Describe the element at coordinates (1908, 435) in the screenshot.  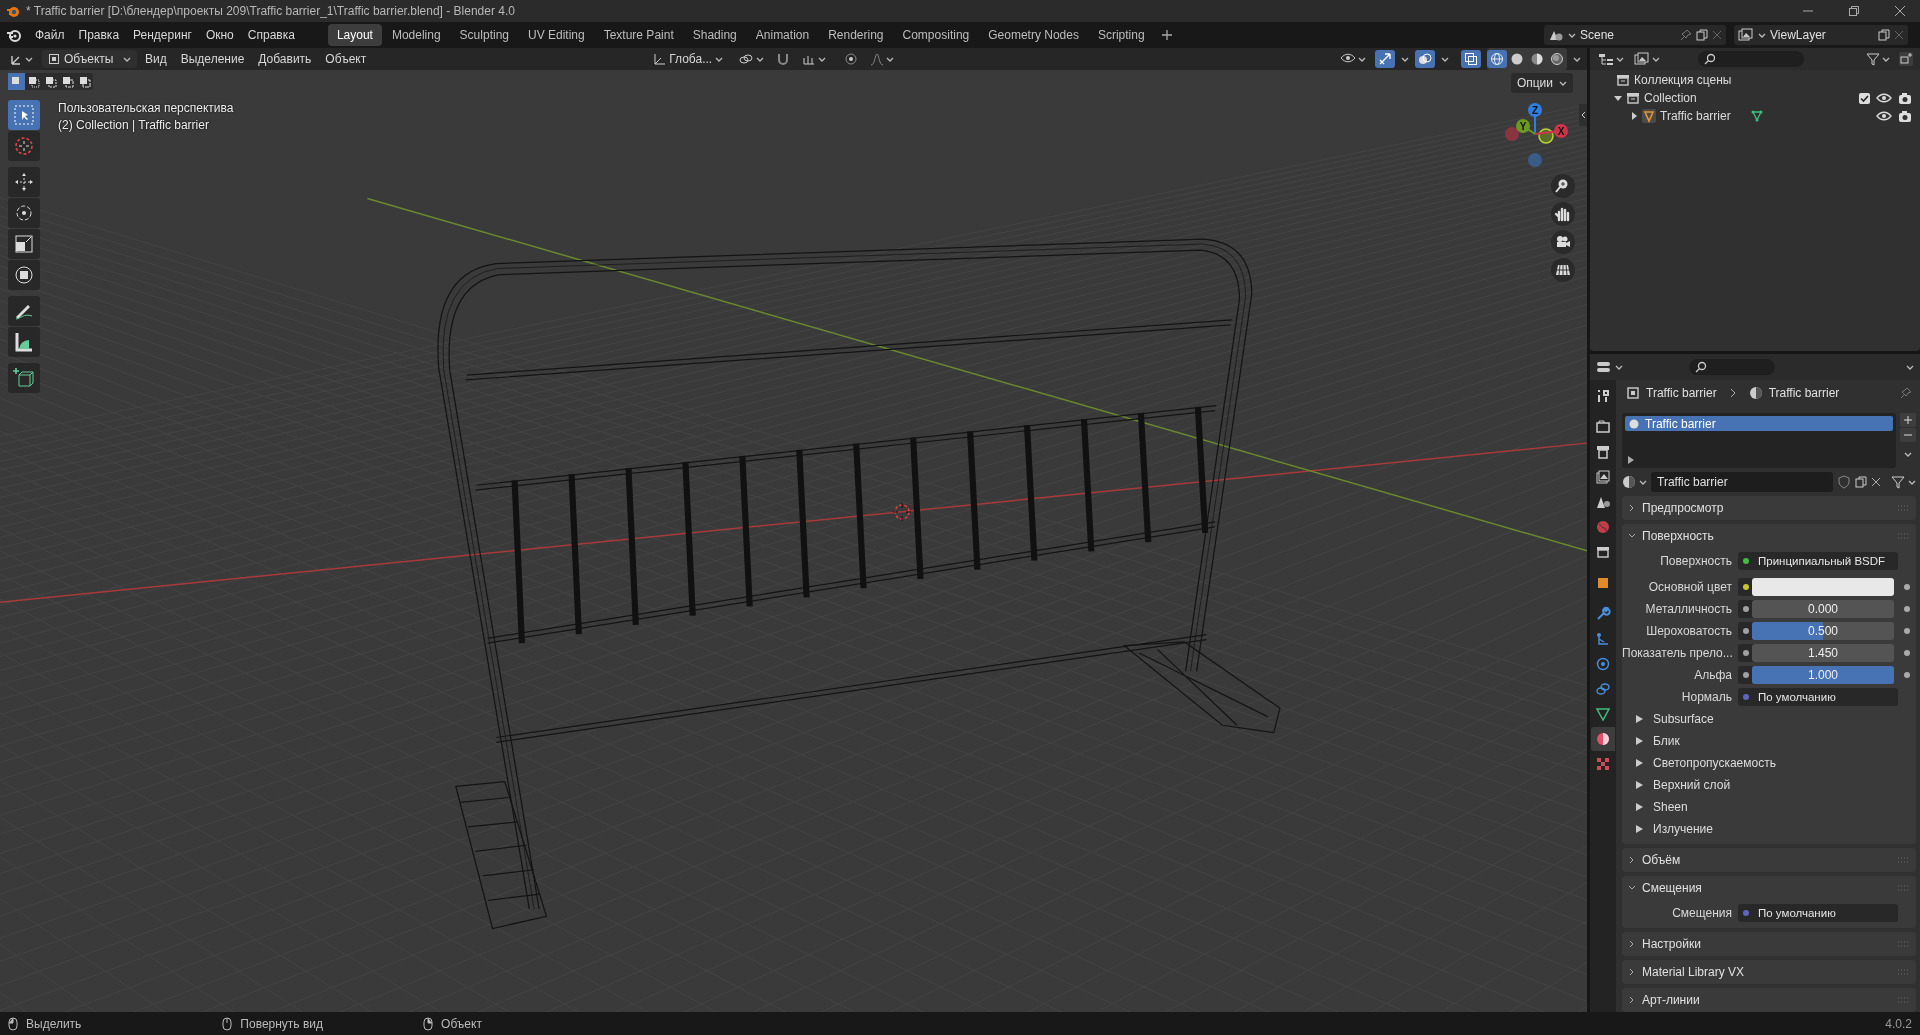
I see `remove-slot-button` at that location.